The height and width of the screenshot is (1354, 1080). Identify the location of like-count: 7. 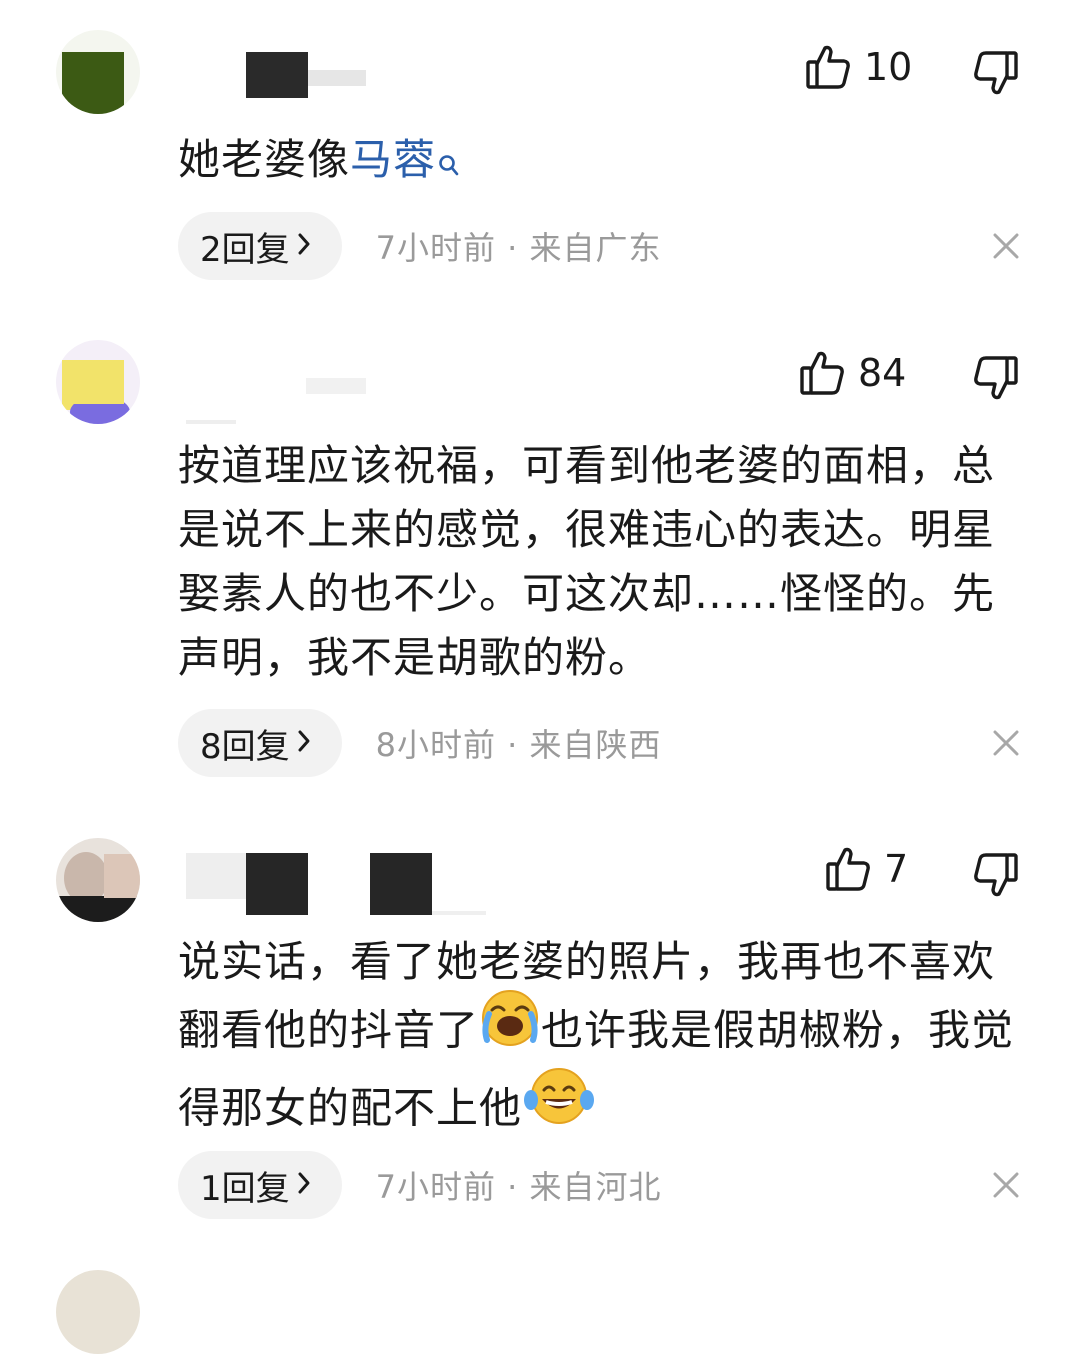
(896, 869).